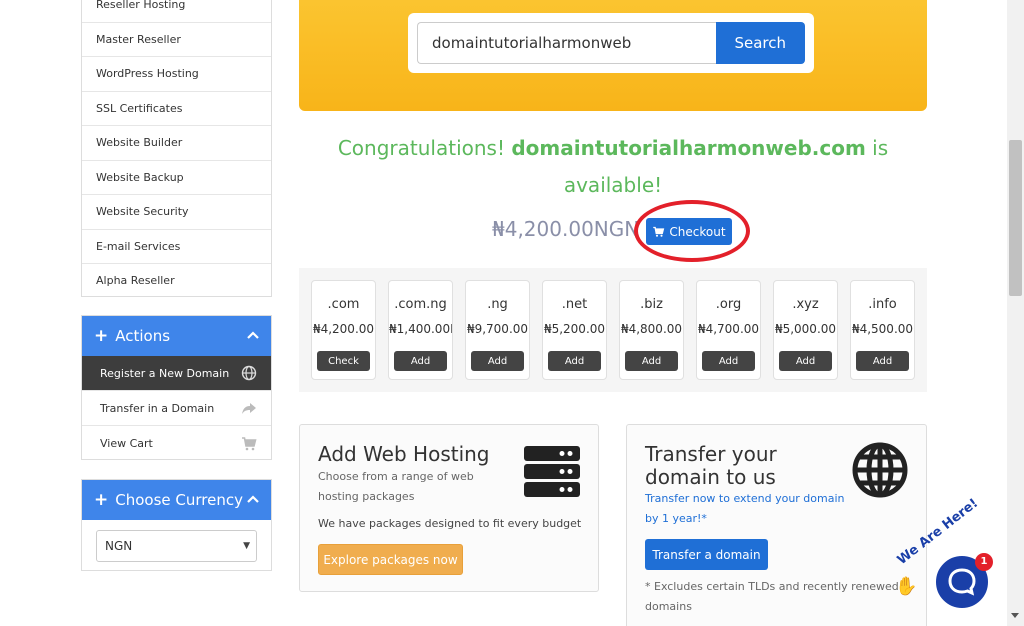 The width and height of the screenshot is (1024, 626). Describe the element at coordinates (343, 304) in the screenshot. I see `tld-name: .com` at that location.